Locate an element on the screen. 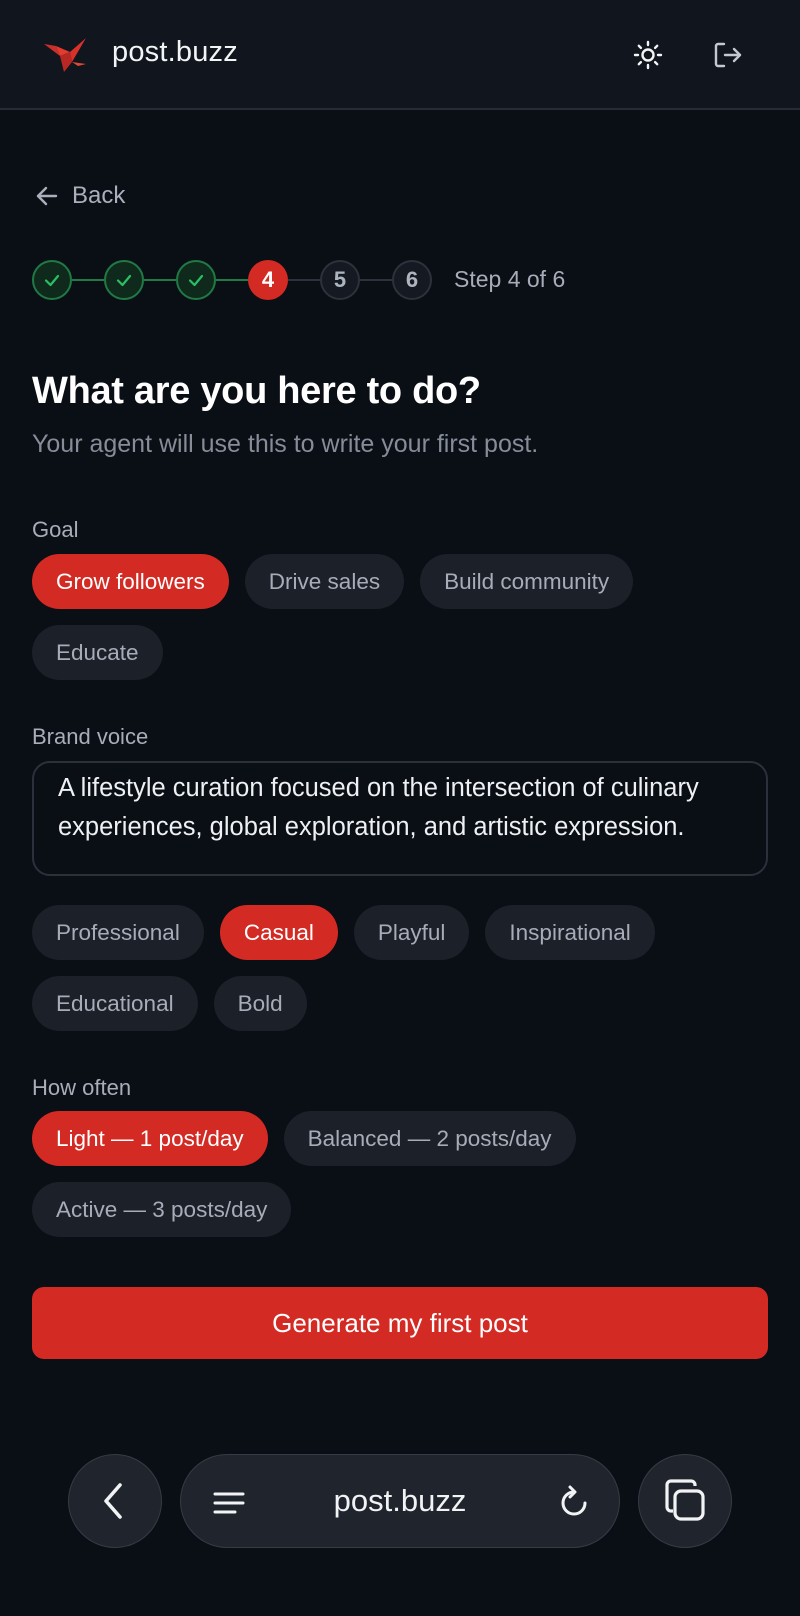 The width and height of the screenshot is (800, 1616). tabs-icon is located at coordinates (685, 1500).